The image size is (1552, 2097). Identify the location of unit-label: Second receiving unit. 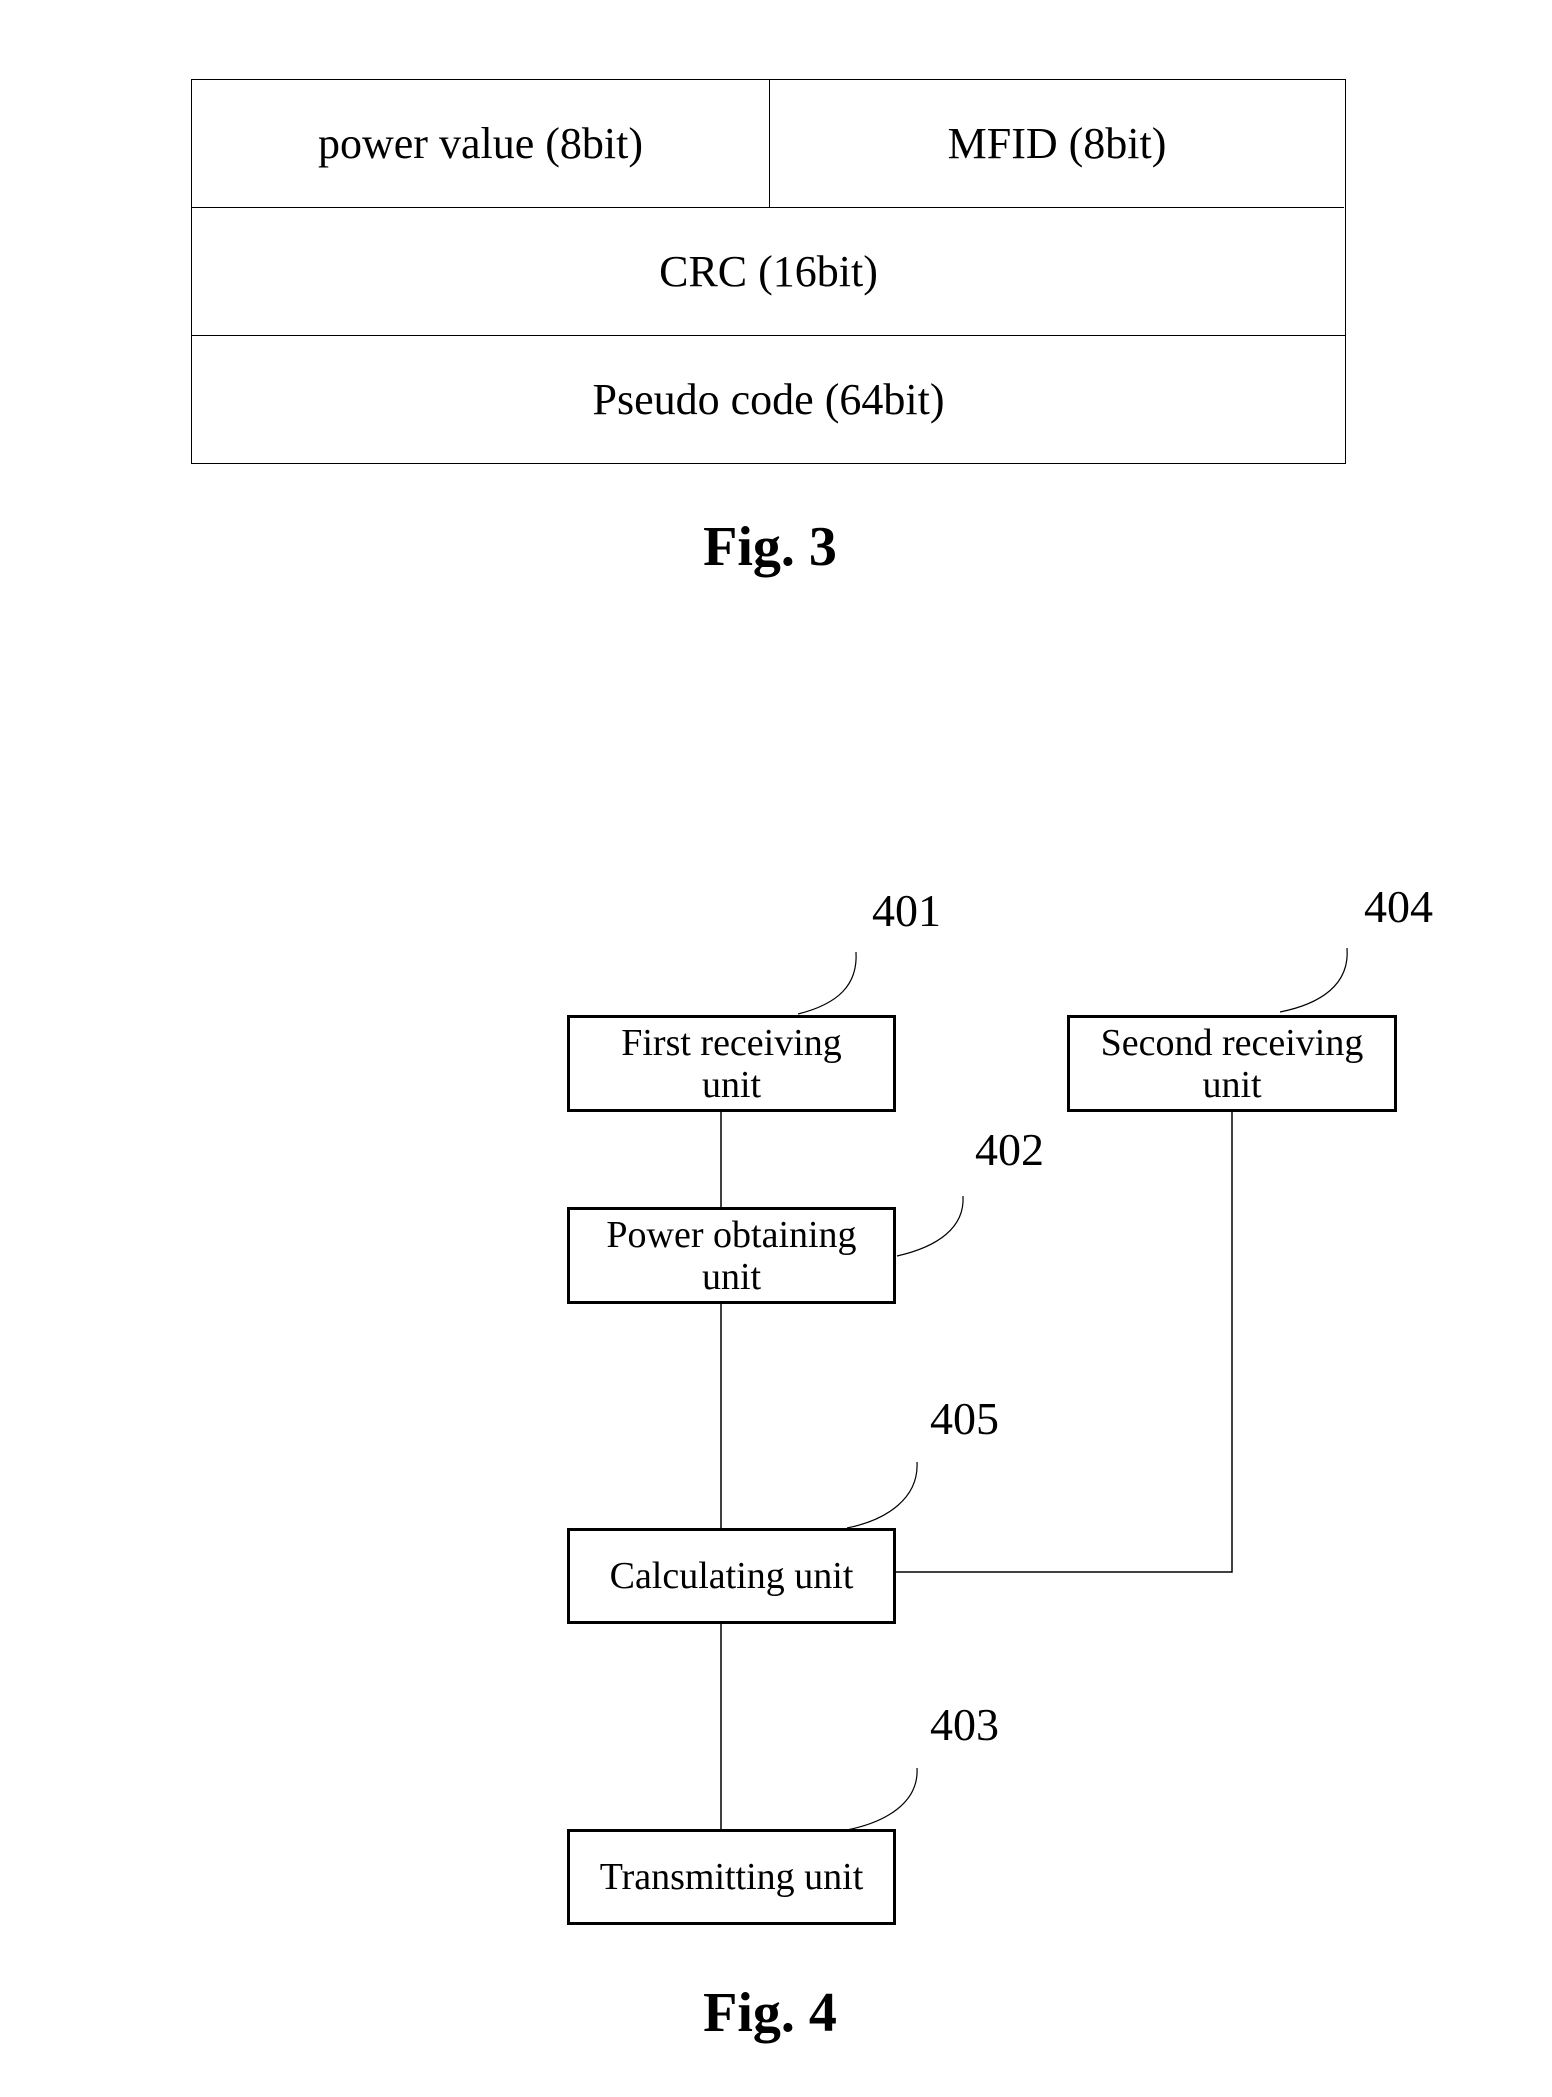
(1232, 1063).